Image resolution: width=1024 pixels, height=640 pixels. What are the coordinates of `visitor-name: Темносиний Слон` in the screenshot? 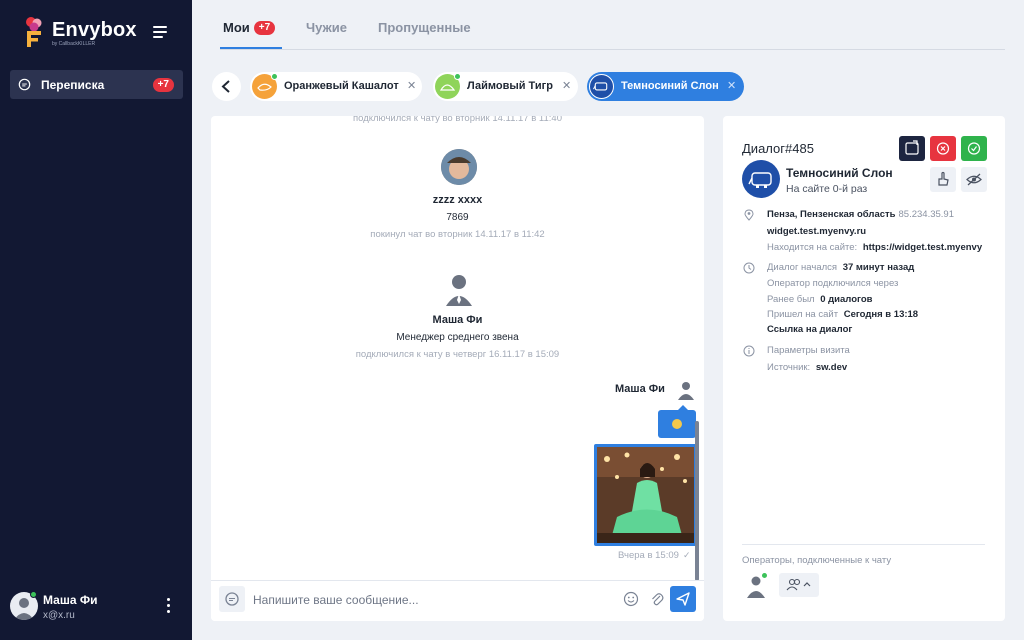 It's located at (839, 173).